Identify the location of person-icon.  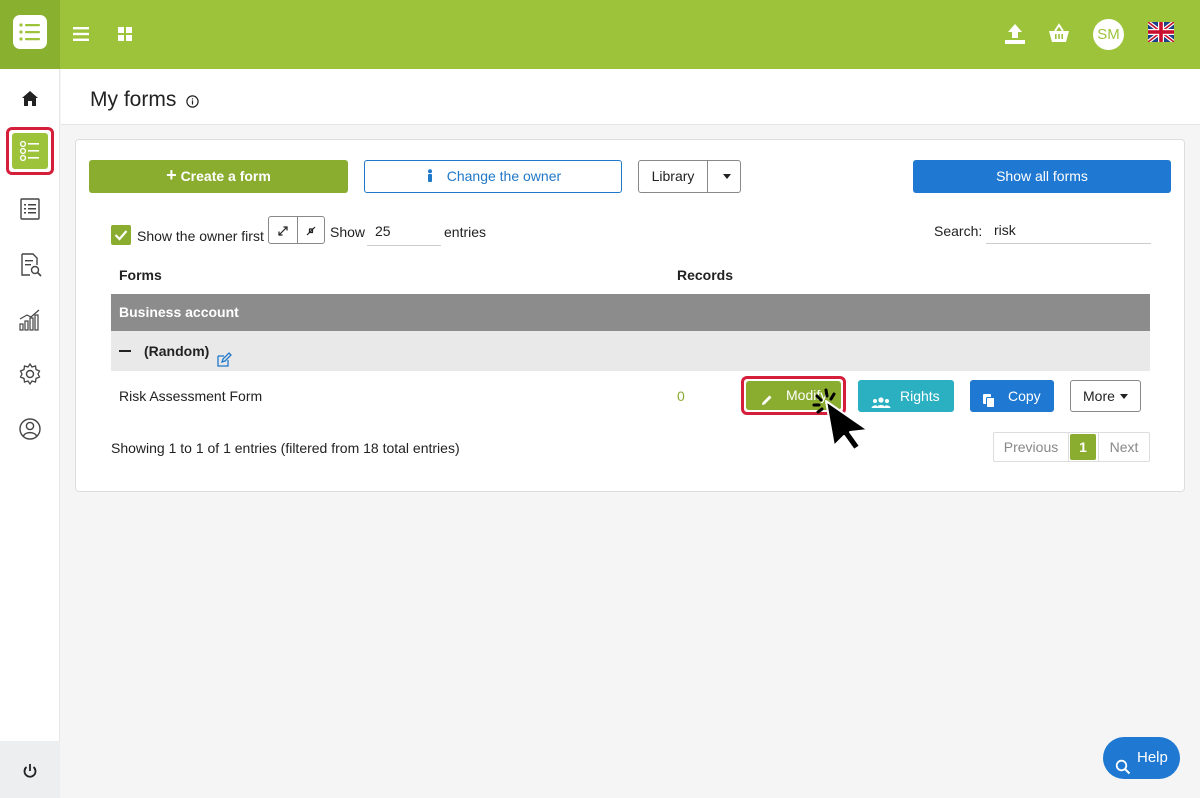
(430, 172).